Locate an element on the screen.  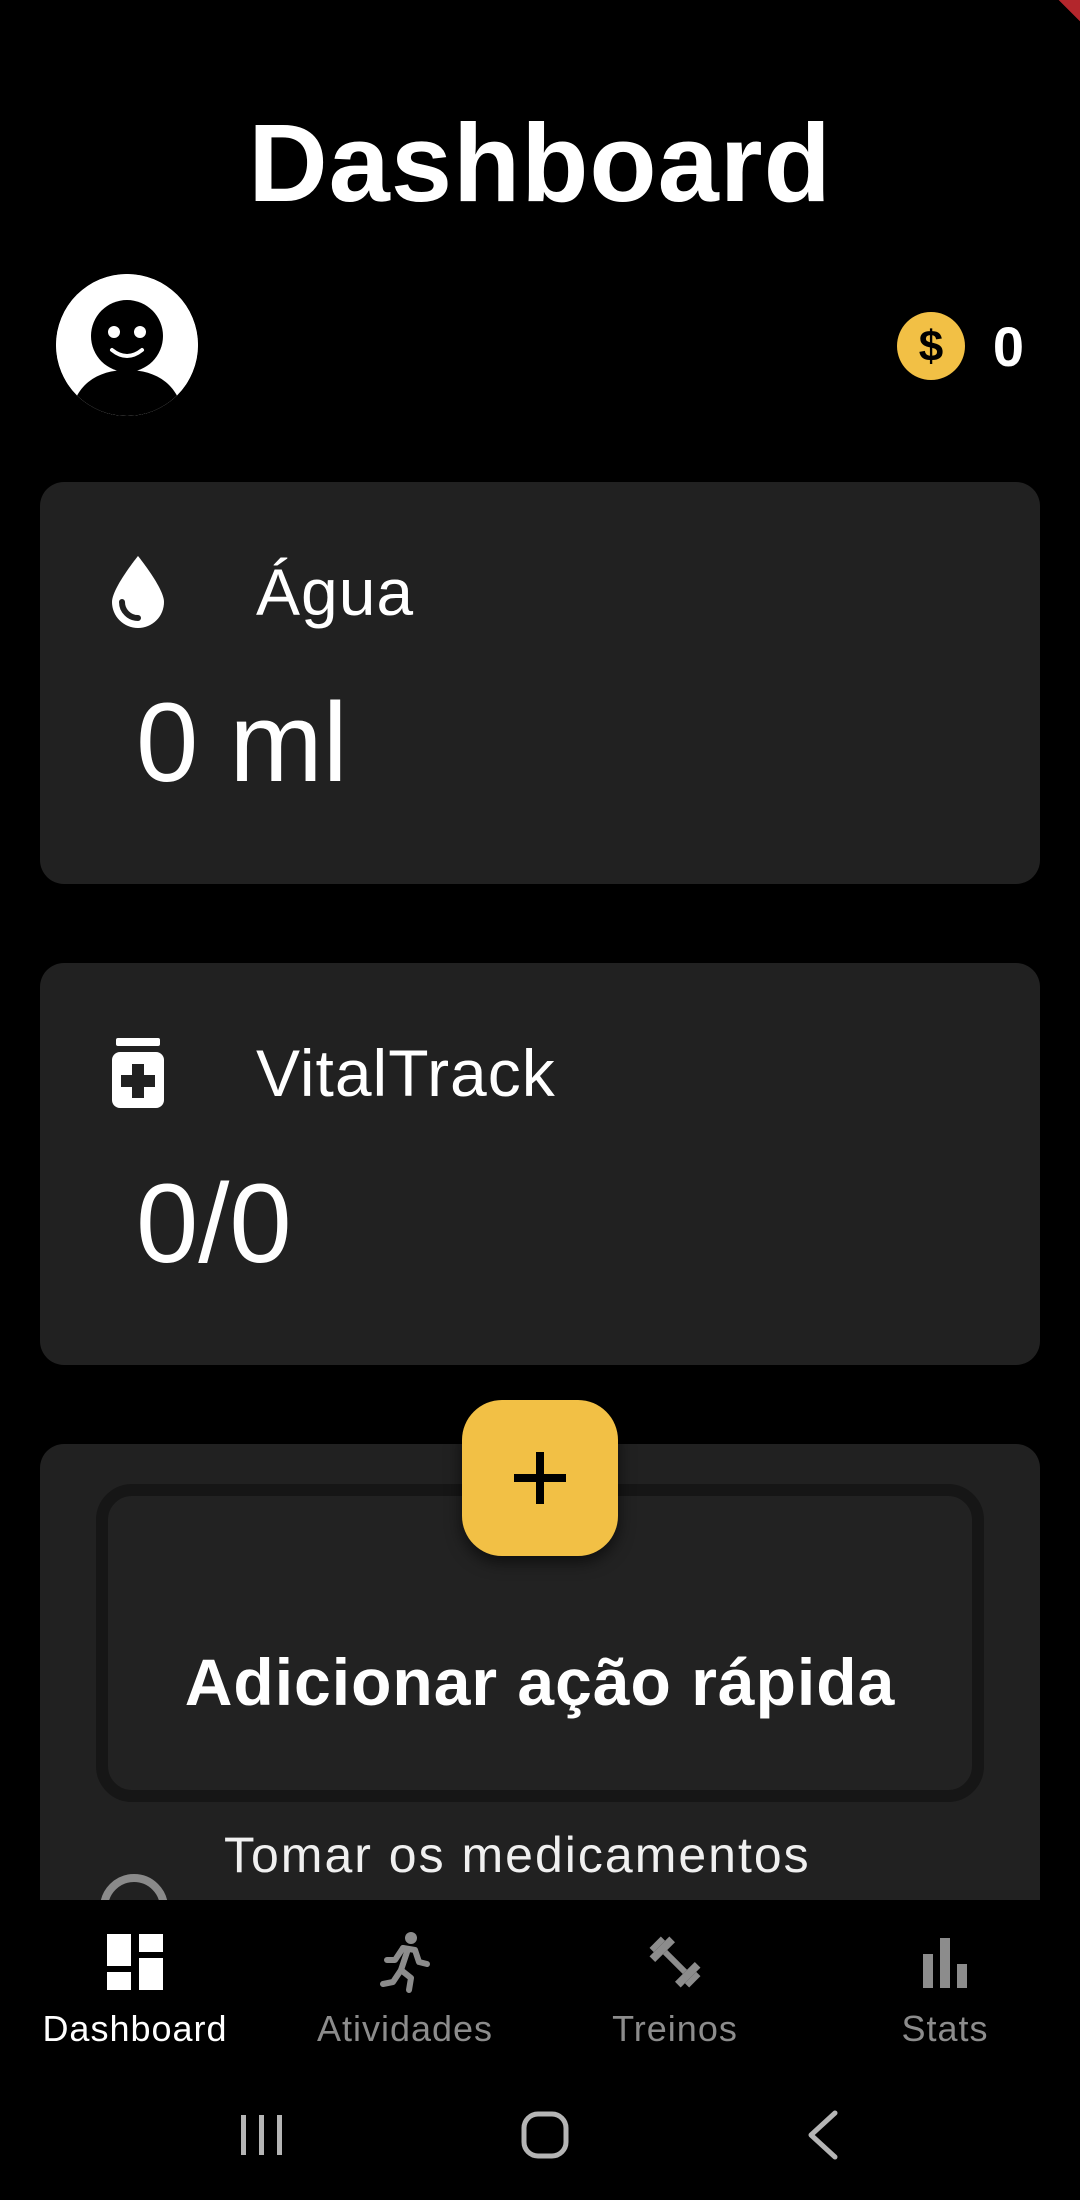
home-icon is located at coordinates (545, 2135).